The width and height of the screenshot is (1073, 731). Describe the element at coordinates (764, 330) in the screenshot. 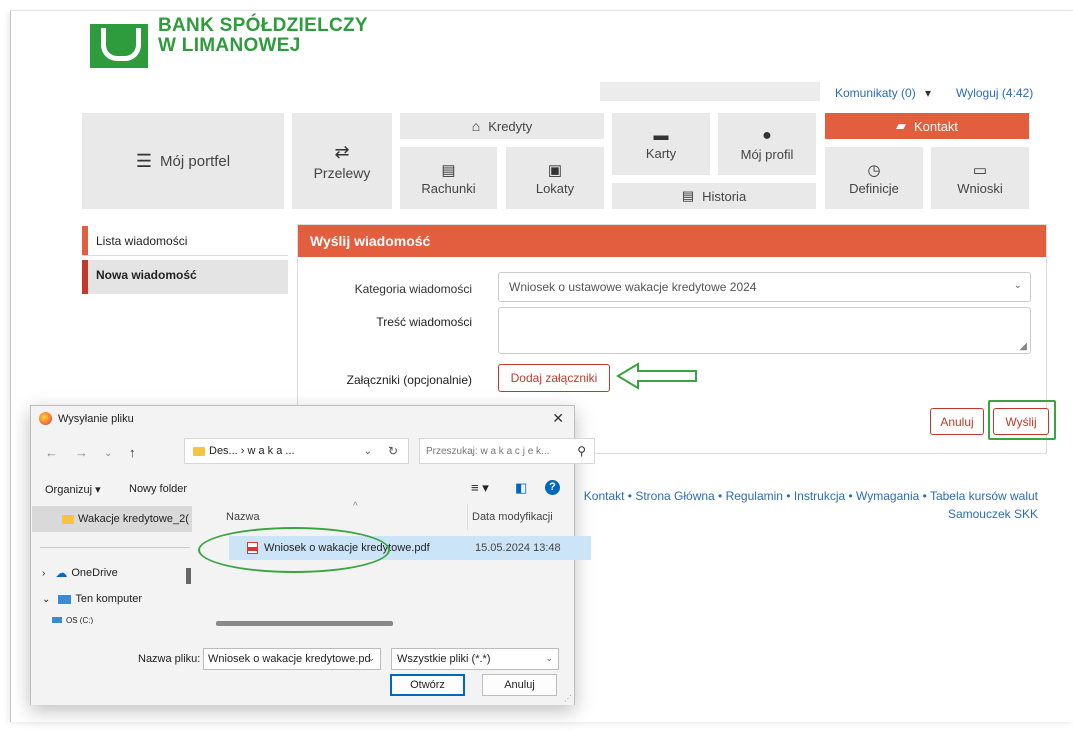

I see `message-content-textarea: ◢` at that location.